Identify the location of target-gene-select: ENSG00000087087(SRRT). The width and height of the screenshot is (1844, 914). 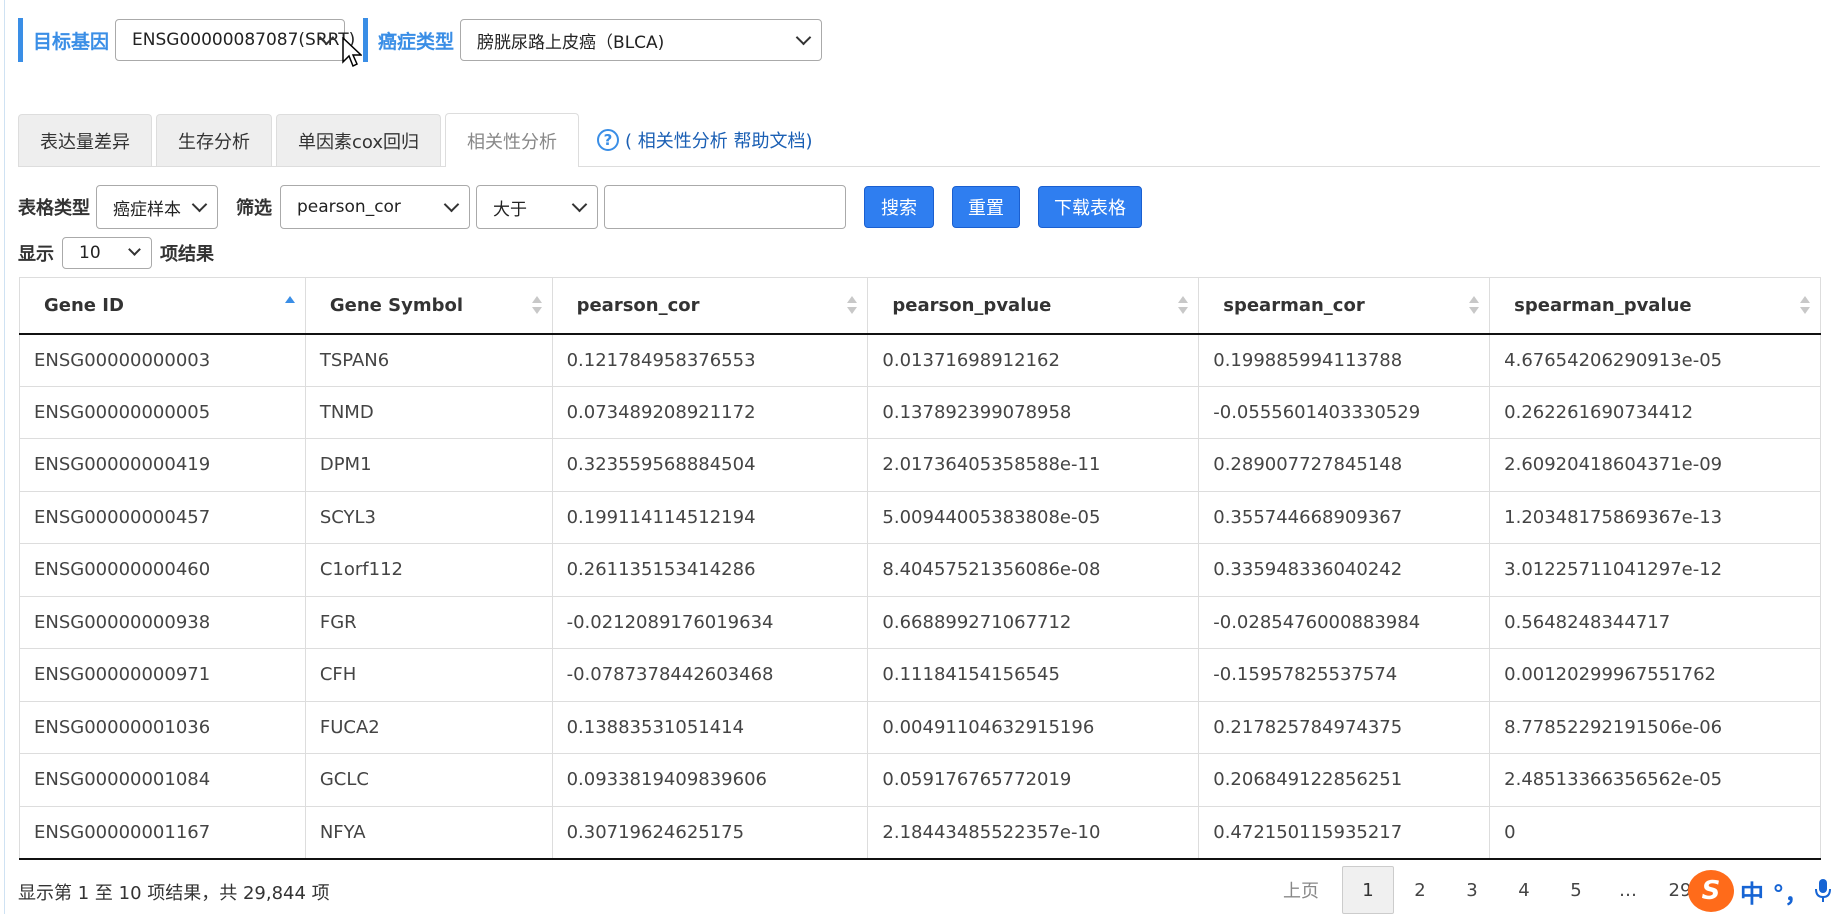
(235, 40).